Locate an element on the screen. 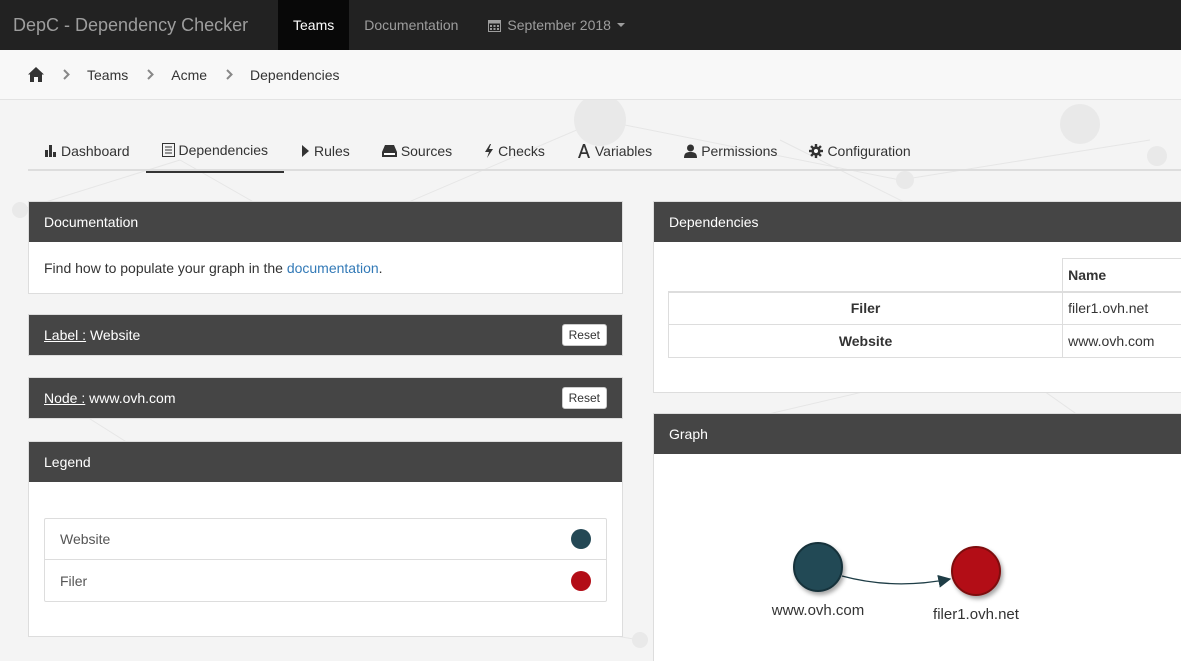 This screenshot has height=661, width=1181. legend-item-filer: Filer is located at coordinates (325, 580).